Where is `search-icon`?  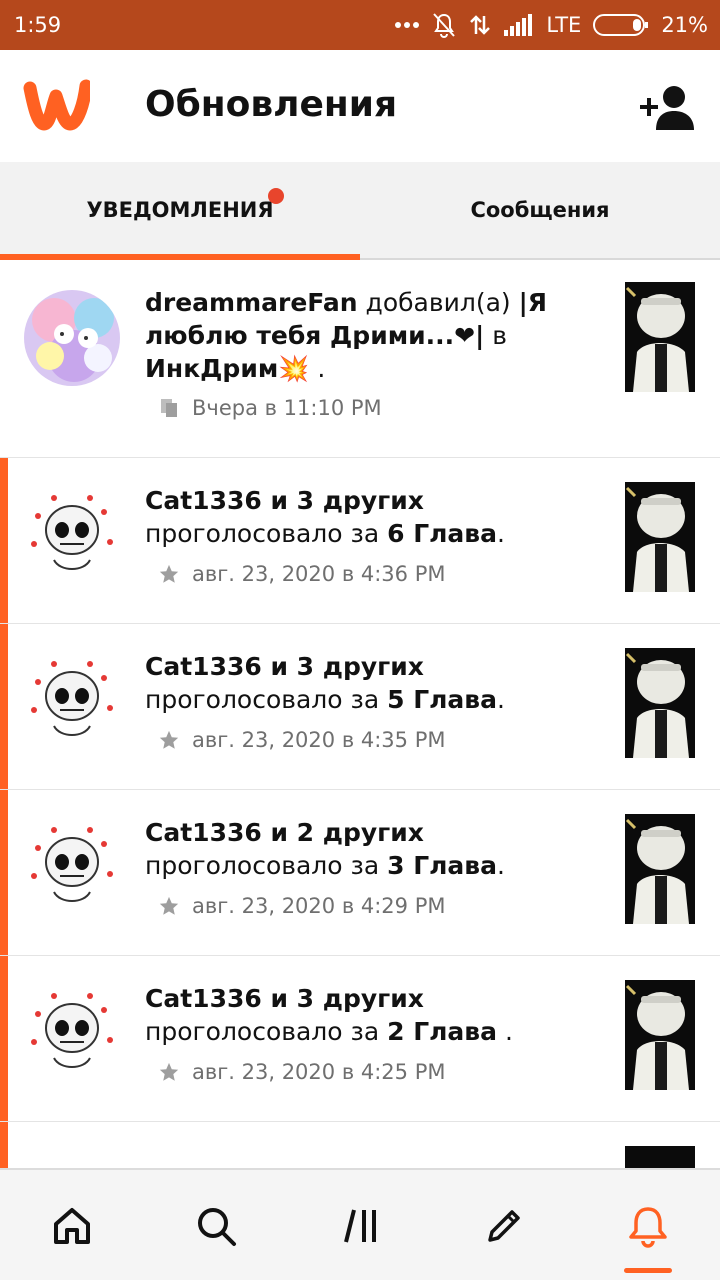
search-icon is located at coordinates (216, 1226).